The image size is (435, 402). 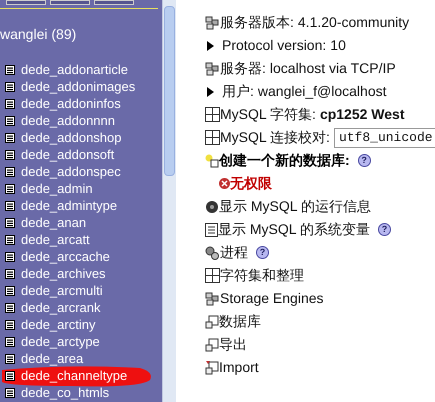 I want to click on menu-link: Import, so click(x=239, y=367).